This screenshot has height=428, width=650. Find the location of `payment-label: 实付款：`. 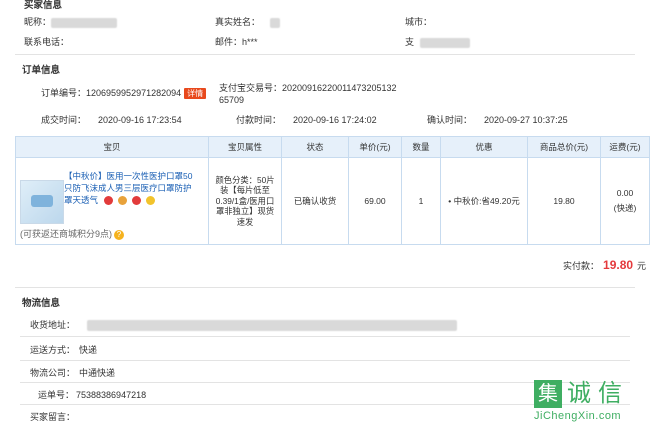

payment-label: 实付款： is located at coordinates (581, 266).